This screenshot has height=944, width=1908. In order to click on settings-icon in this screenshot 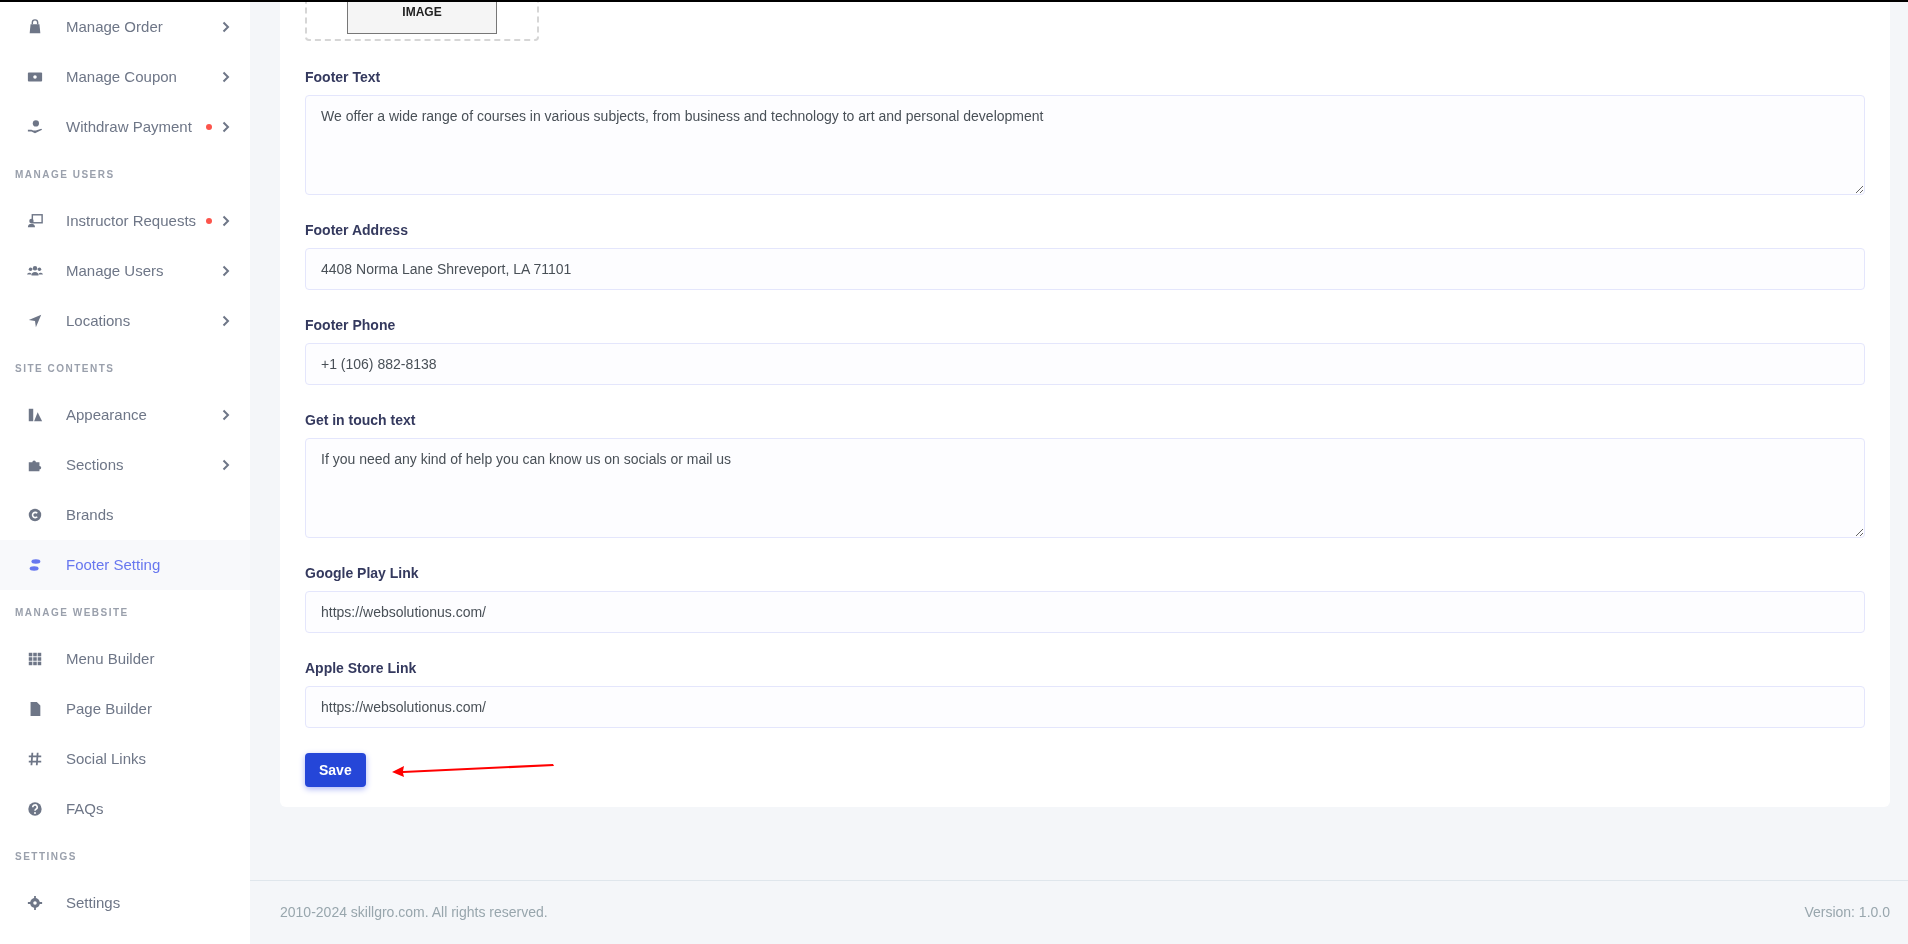, I will do `click(35, 903)`.